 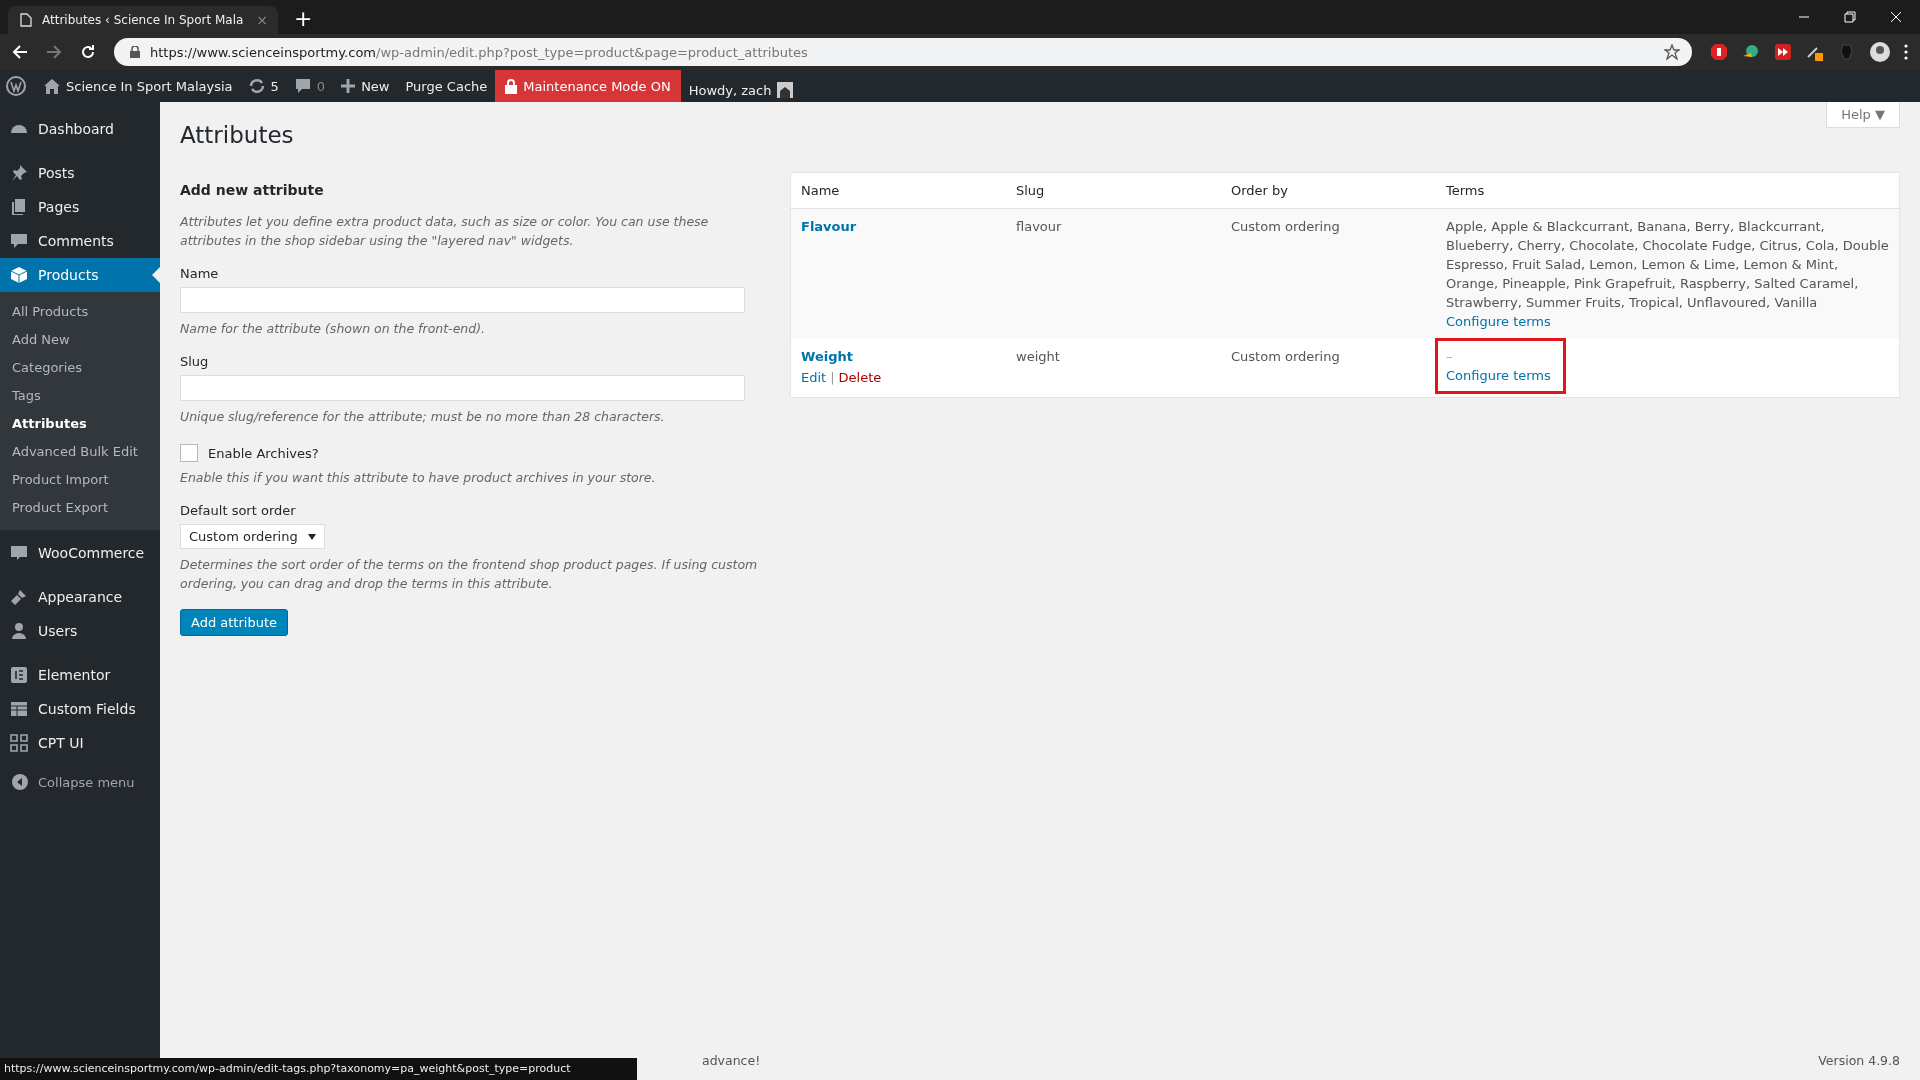 I want to click on browser-tab: Attributes ‹ Science In Sport Mala ×, so click(x=143, y=20).